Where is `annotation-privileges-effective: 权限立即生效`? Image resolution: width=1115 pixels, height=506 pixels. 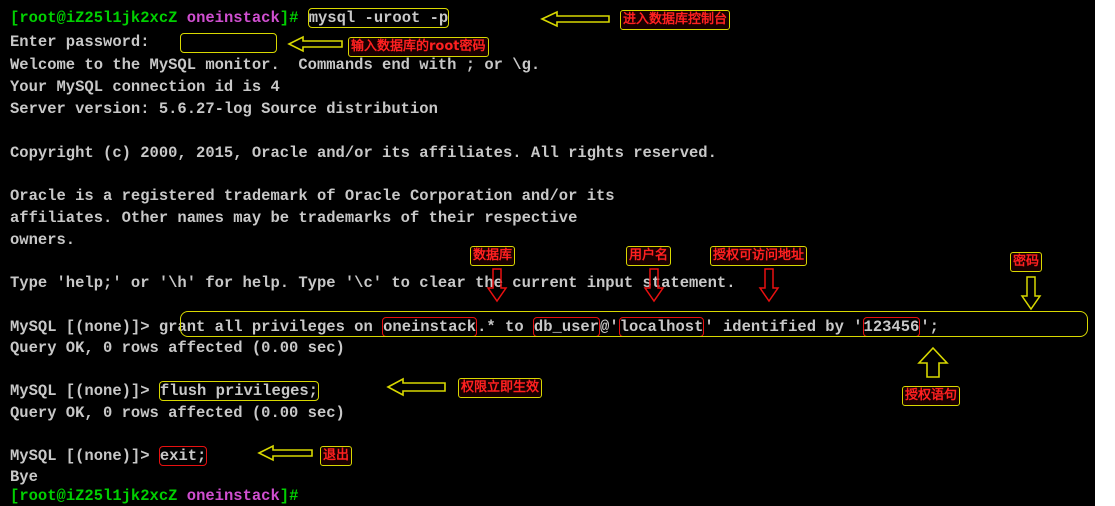 annotation-privileges-effective: 权限立即生效 is located at coordinates (500, 388).